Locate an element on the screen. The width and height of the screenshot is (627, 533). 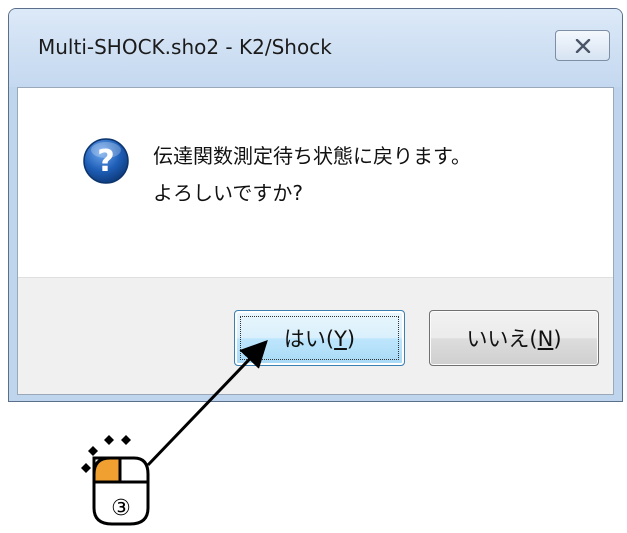
no-button-label: いいえ(N) is located at coordinates (514, 339).